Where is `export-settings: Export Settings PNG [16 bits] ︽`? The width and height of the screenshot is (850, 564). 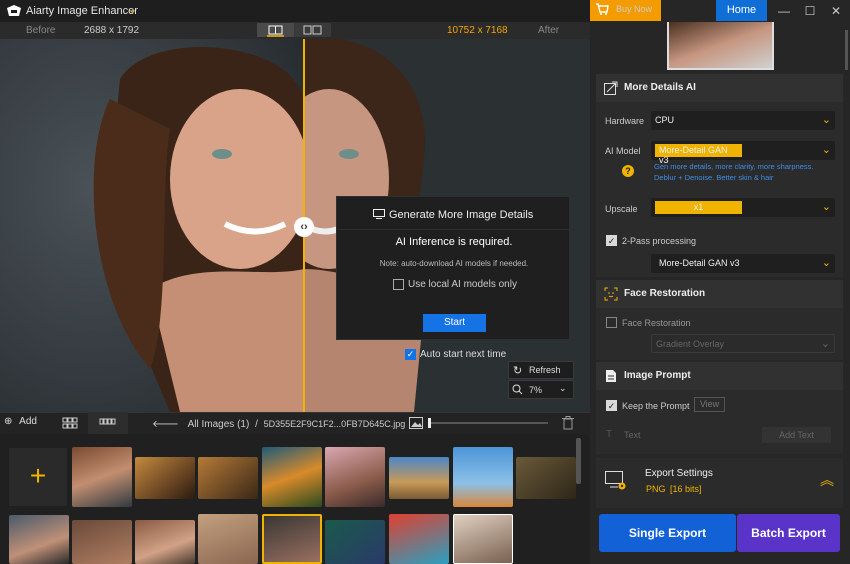
export-settings: Export Settings PNG [16 bits] ︽ is located at coordinates (719, 483).